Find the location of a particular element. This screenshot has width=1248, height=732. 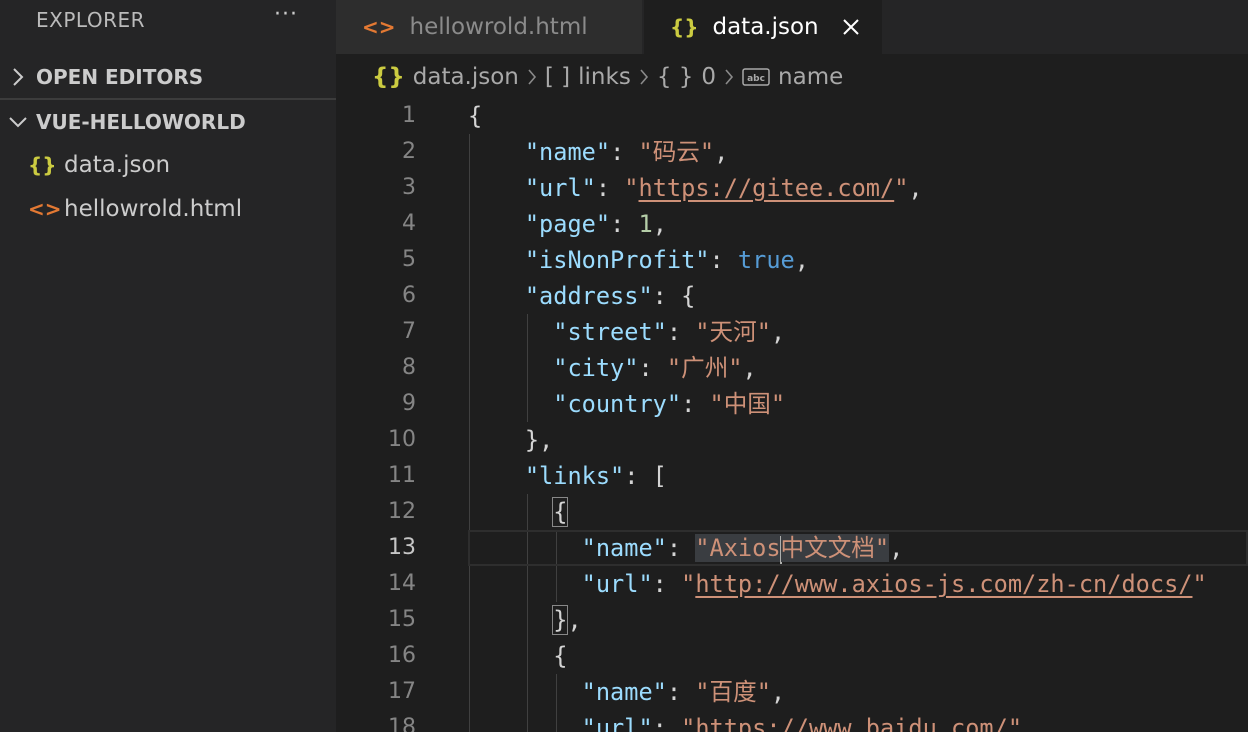

code-text: "links": [ is located at coordinates (567, 476).